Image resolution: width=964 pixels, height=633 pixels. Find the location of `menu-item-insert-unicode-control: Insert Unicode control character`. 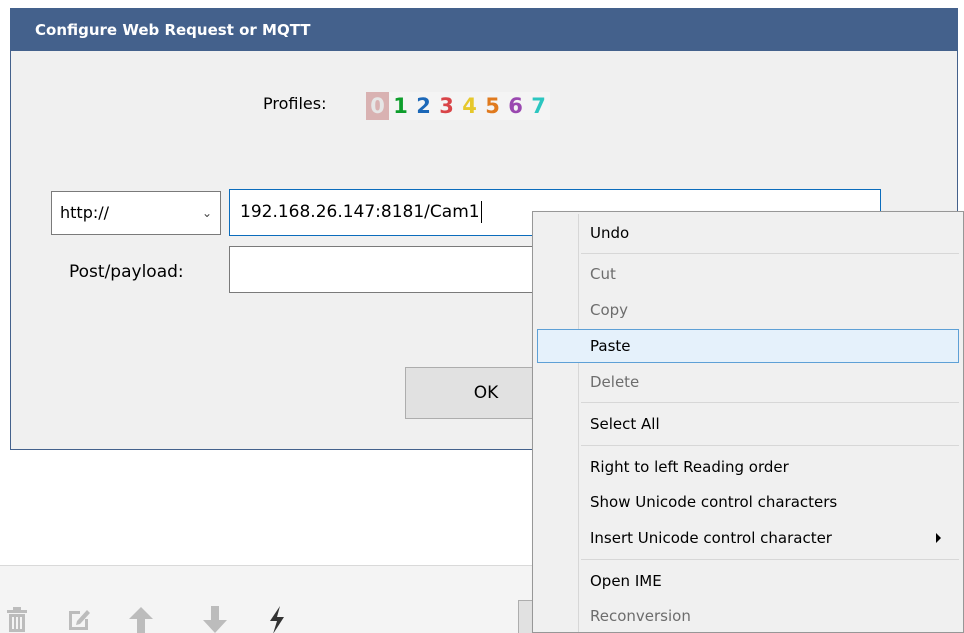

menu-item-insert-unicode-control: Insert Unicode control character is located at coordinates (748, 538).